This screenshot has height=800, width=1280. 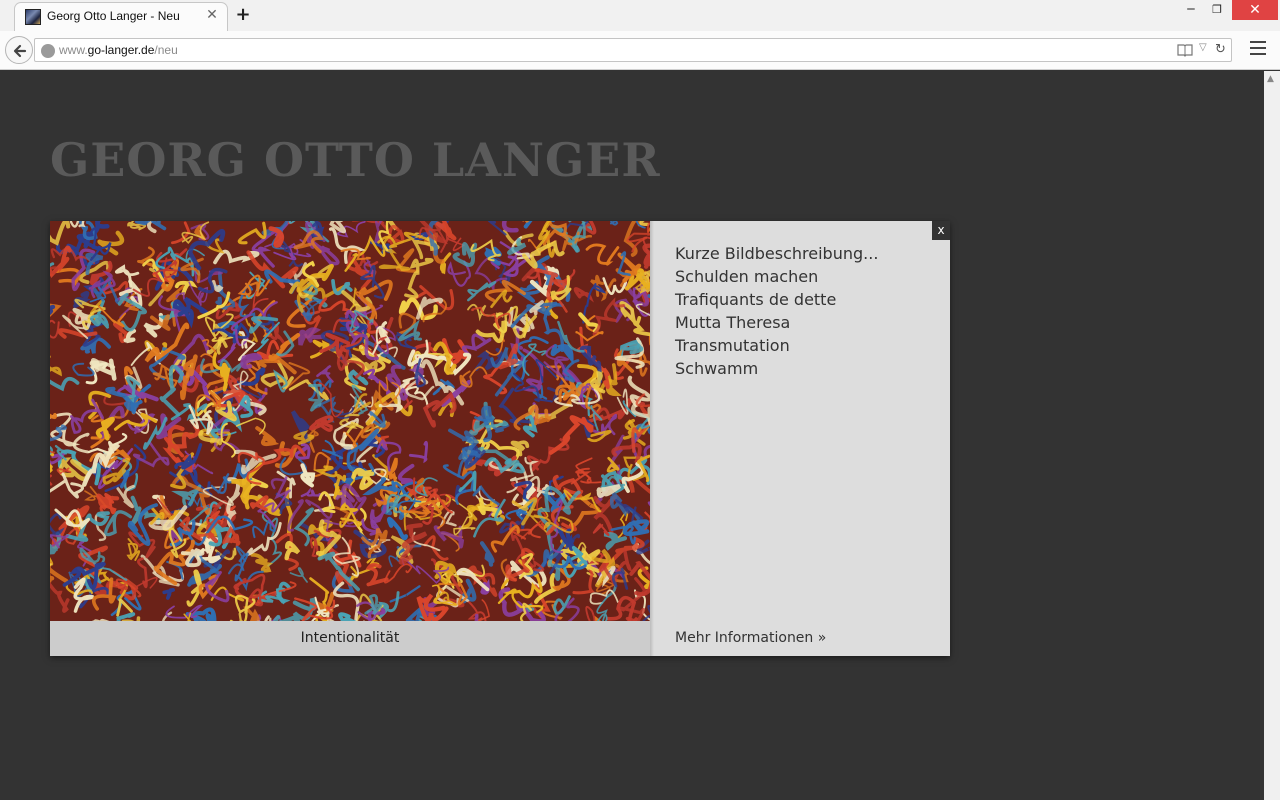 I want to click on link-item: Schulden machen, so click(x=776, y=276).